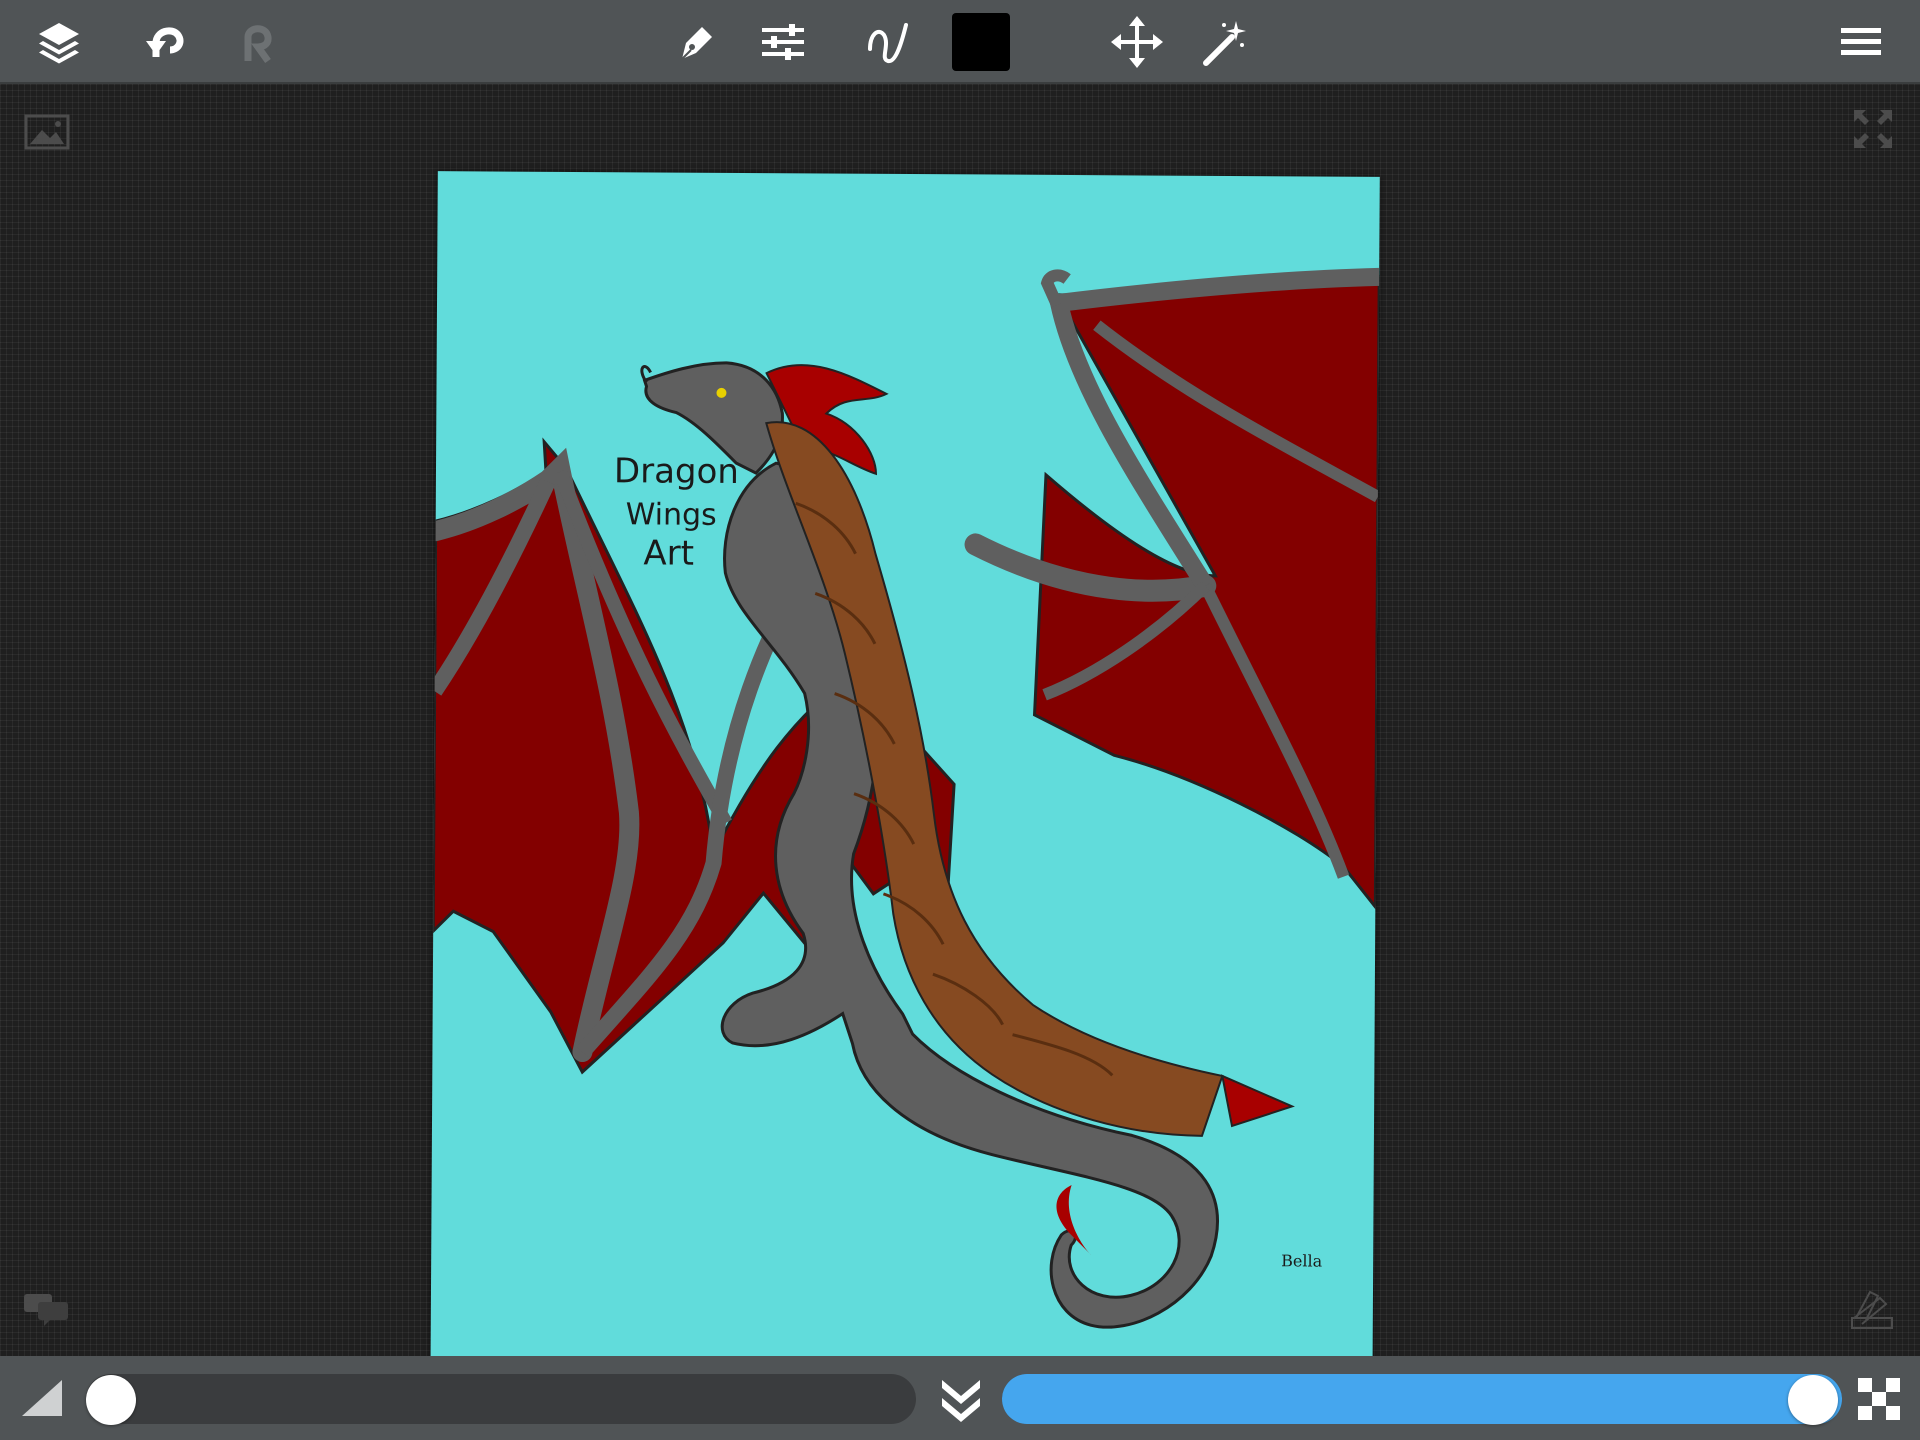  What do you see at coordinates (47, 132) in the screenshot?
I see `reference-image-icon` at bounding box center [47, 132].